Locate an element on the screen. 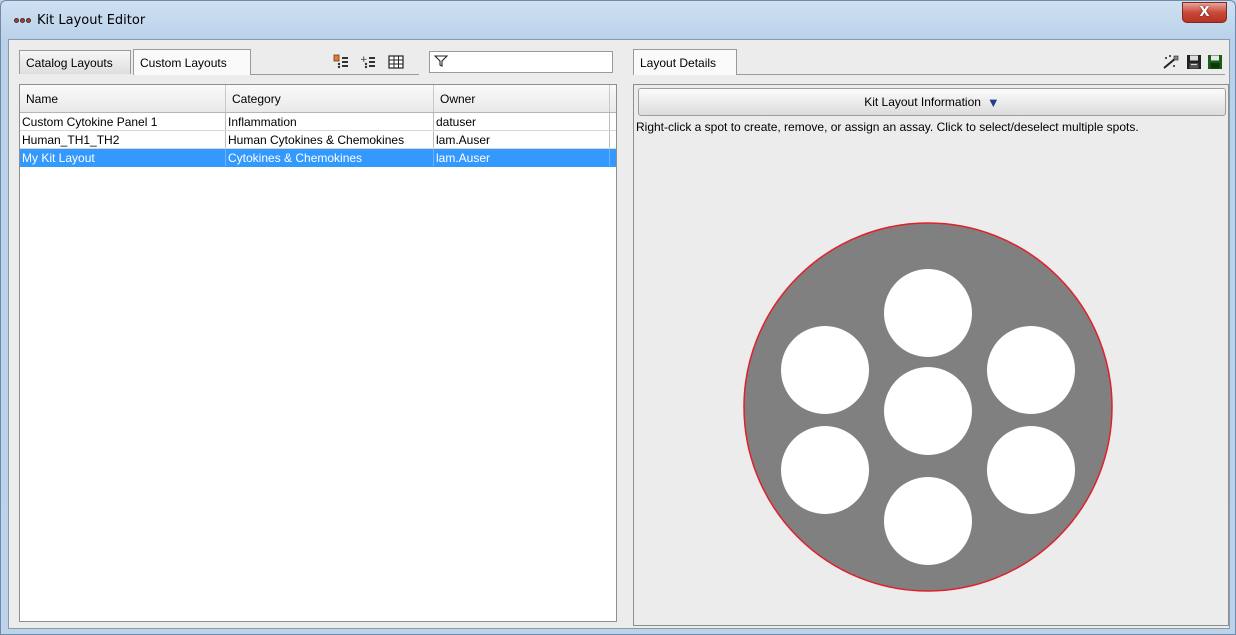 Image resolution: width=1236 pixels, height=635 pixels. filter-input is located at coordinates (521, 62).